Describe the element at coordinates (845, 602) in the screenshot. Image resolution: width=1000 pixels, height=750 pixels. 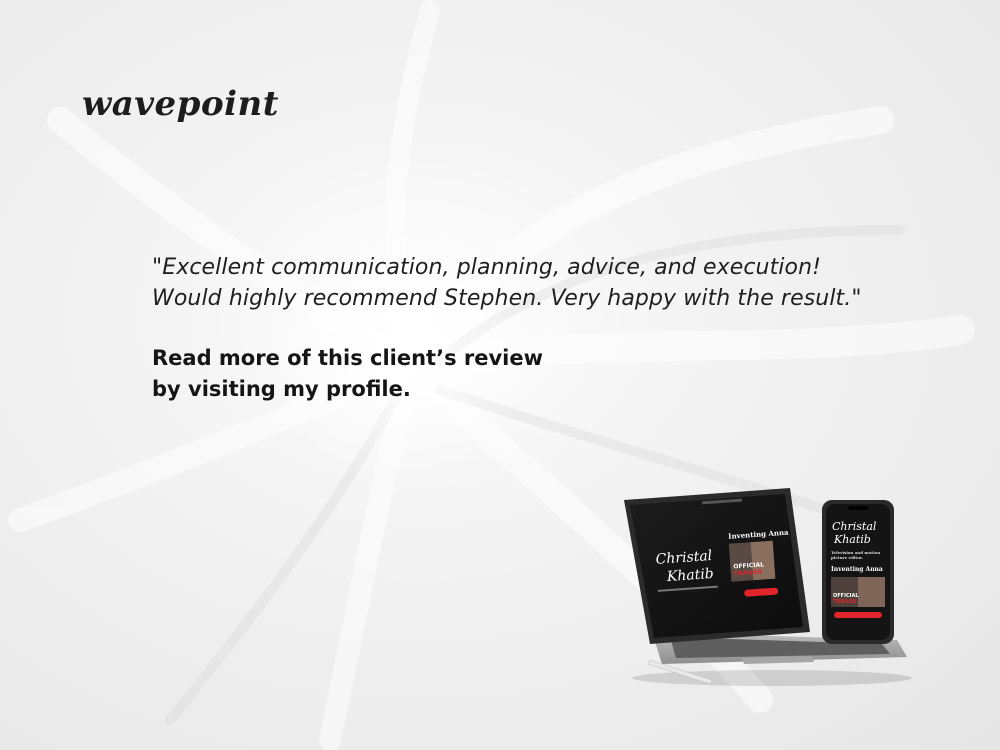
I see `phone-trailer-line-2: TRAILER` at that location.